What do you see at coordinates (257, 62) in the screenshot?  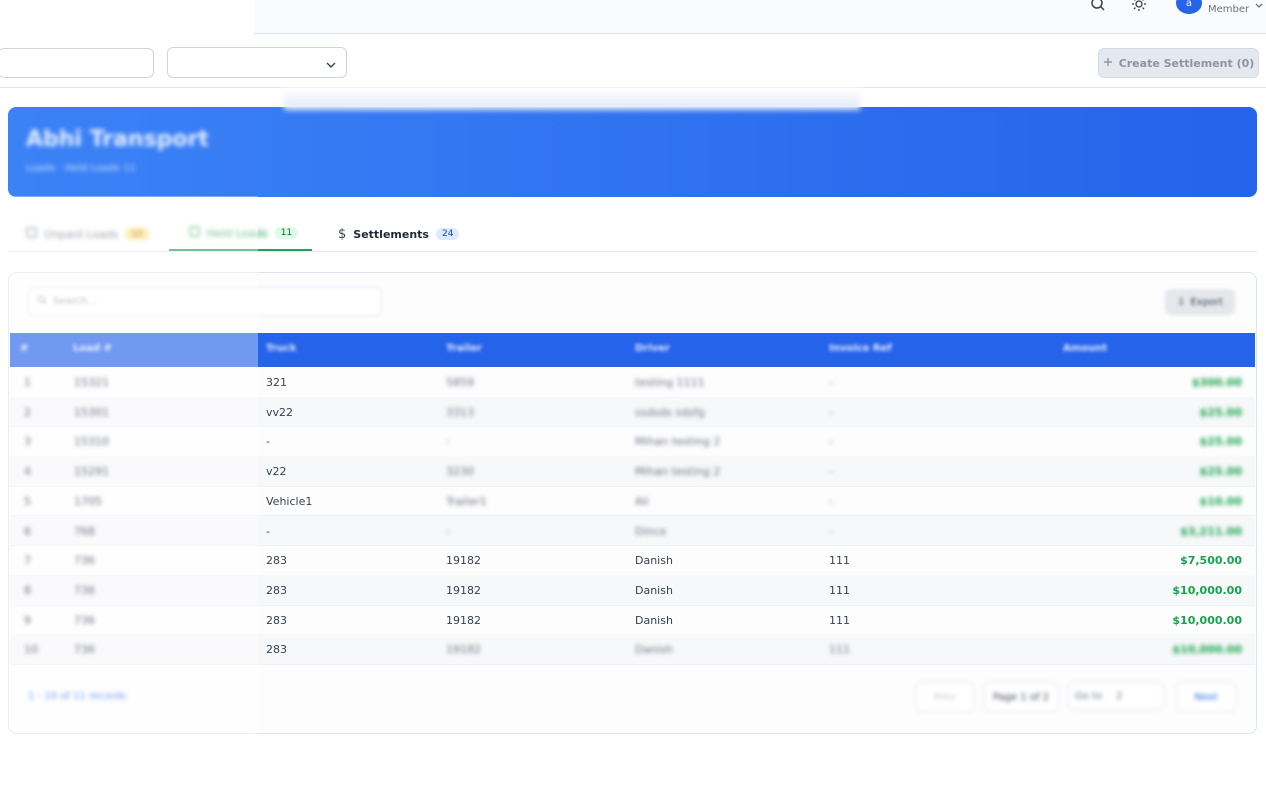 I see `filter-select` at bounding box center [257, 62].